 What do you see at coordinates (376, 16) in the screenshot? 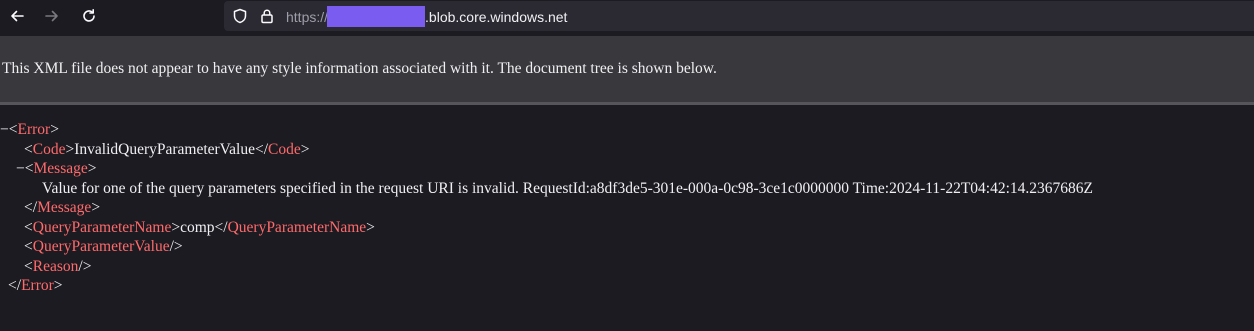
I see `redacted-subdomain` at bounding box center [376, 16].